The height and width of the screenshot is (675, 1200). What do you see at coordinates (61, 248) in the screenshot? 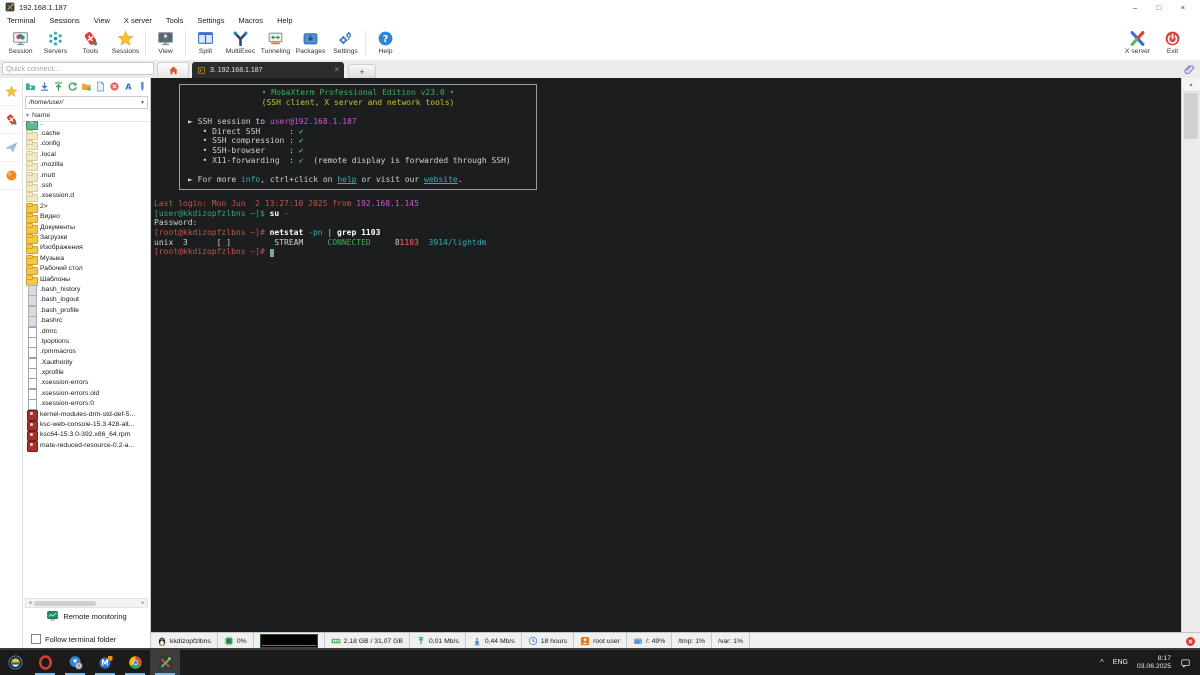
I see `file-name: Изображения` at bounding box center [61, 248].